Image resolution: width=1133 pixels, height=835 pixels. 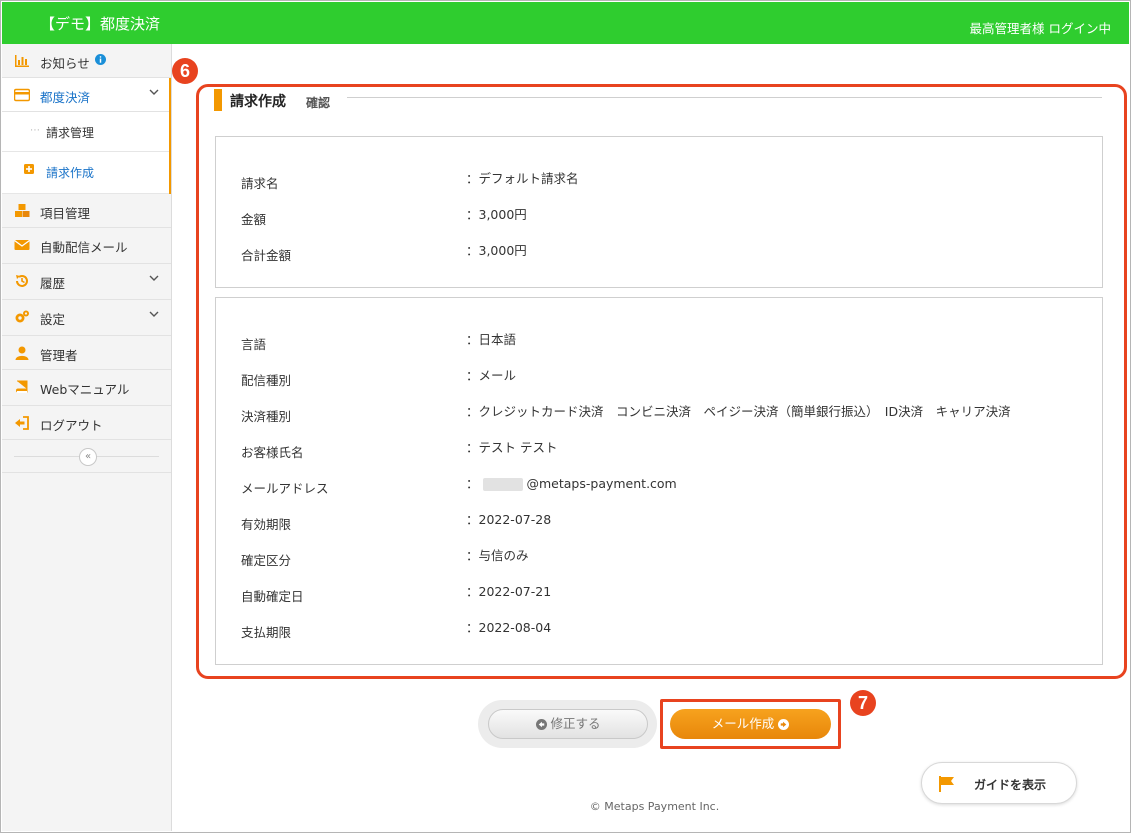 I want to click on fix-button: 修正する, so click(x=568, y=724).